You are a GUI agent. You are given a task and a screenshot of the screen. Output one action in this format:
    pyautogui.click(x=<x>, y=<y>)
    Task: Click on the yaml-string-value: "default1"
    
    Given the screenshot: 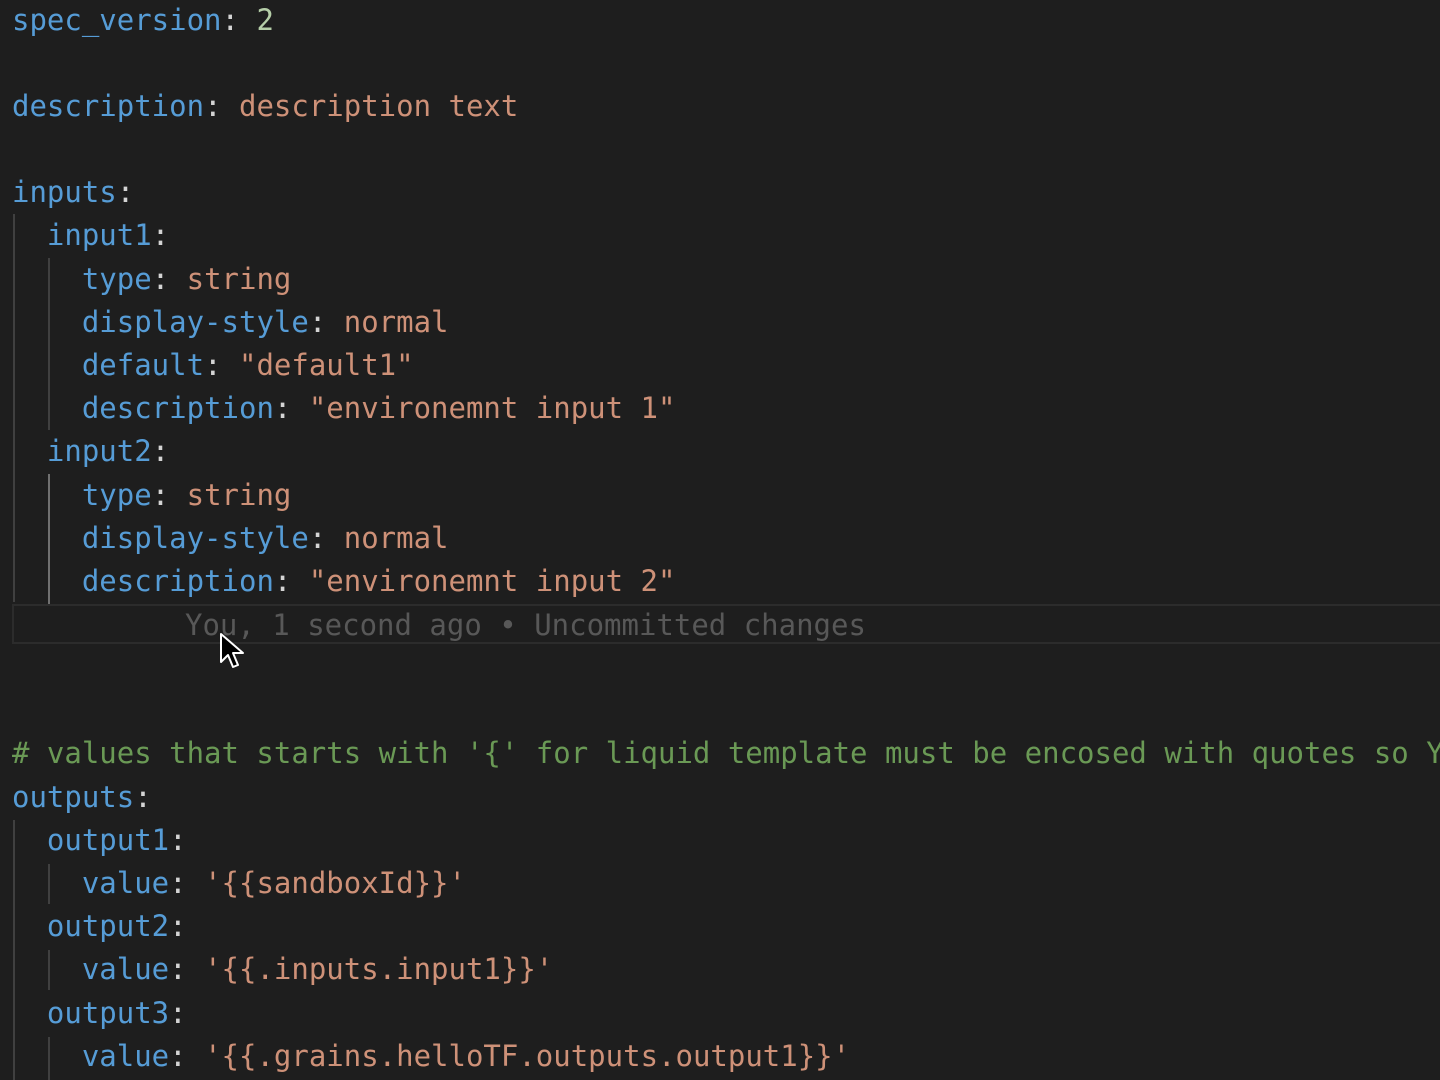 What is the action you would take?
    pyautogui.click(x=326, y=365)
    